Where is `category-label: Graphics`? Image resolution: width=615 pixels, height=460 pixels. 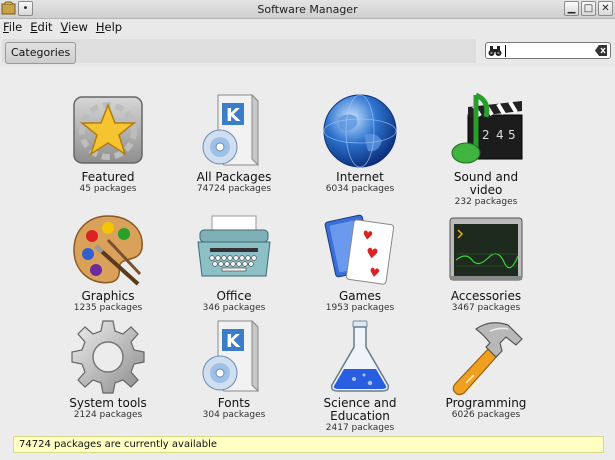 category-label: Graphics is located at coordinates (108, 296).